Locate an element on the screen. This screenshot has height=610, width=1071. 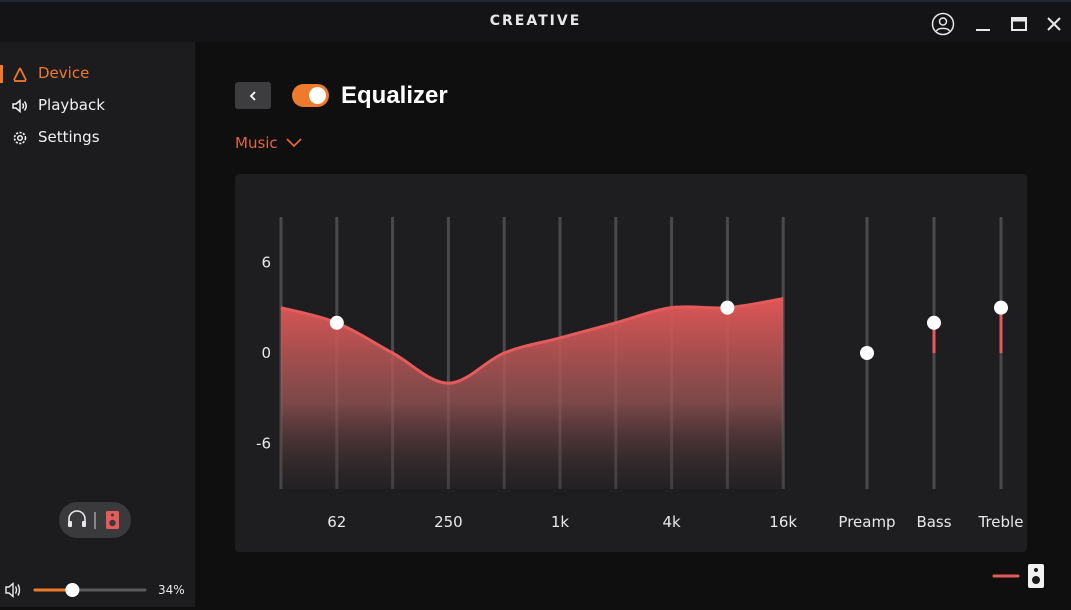
sidebar-item-settings: Settings is located at coordinates (97, 138).